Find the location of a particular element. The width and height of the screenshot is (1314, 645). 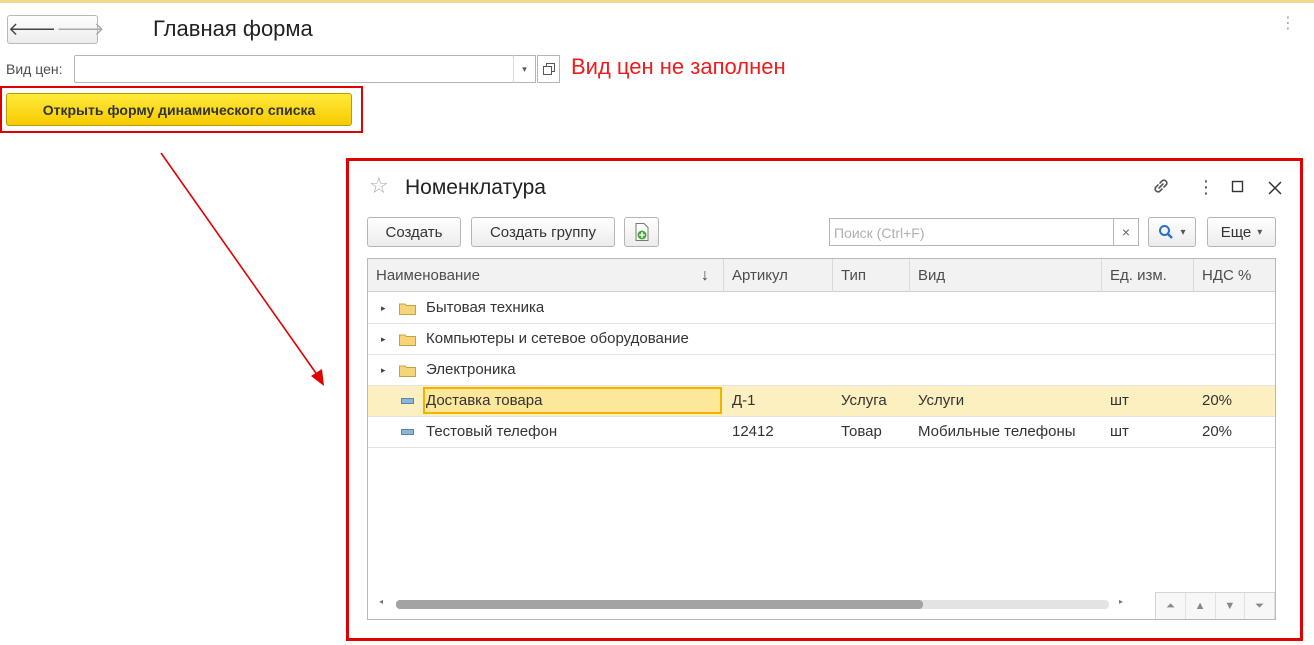

arrow-first-icon: ⏶ is located at coordinates (1170, 605).